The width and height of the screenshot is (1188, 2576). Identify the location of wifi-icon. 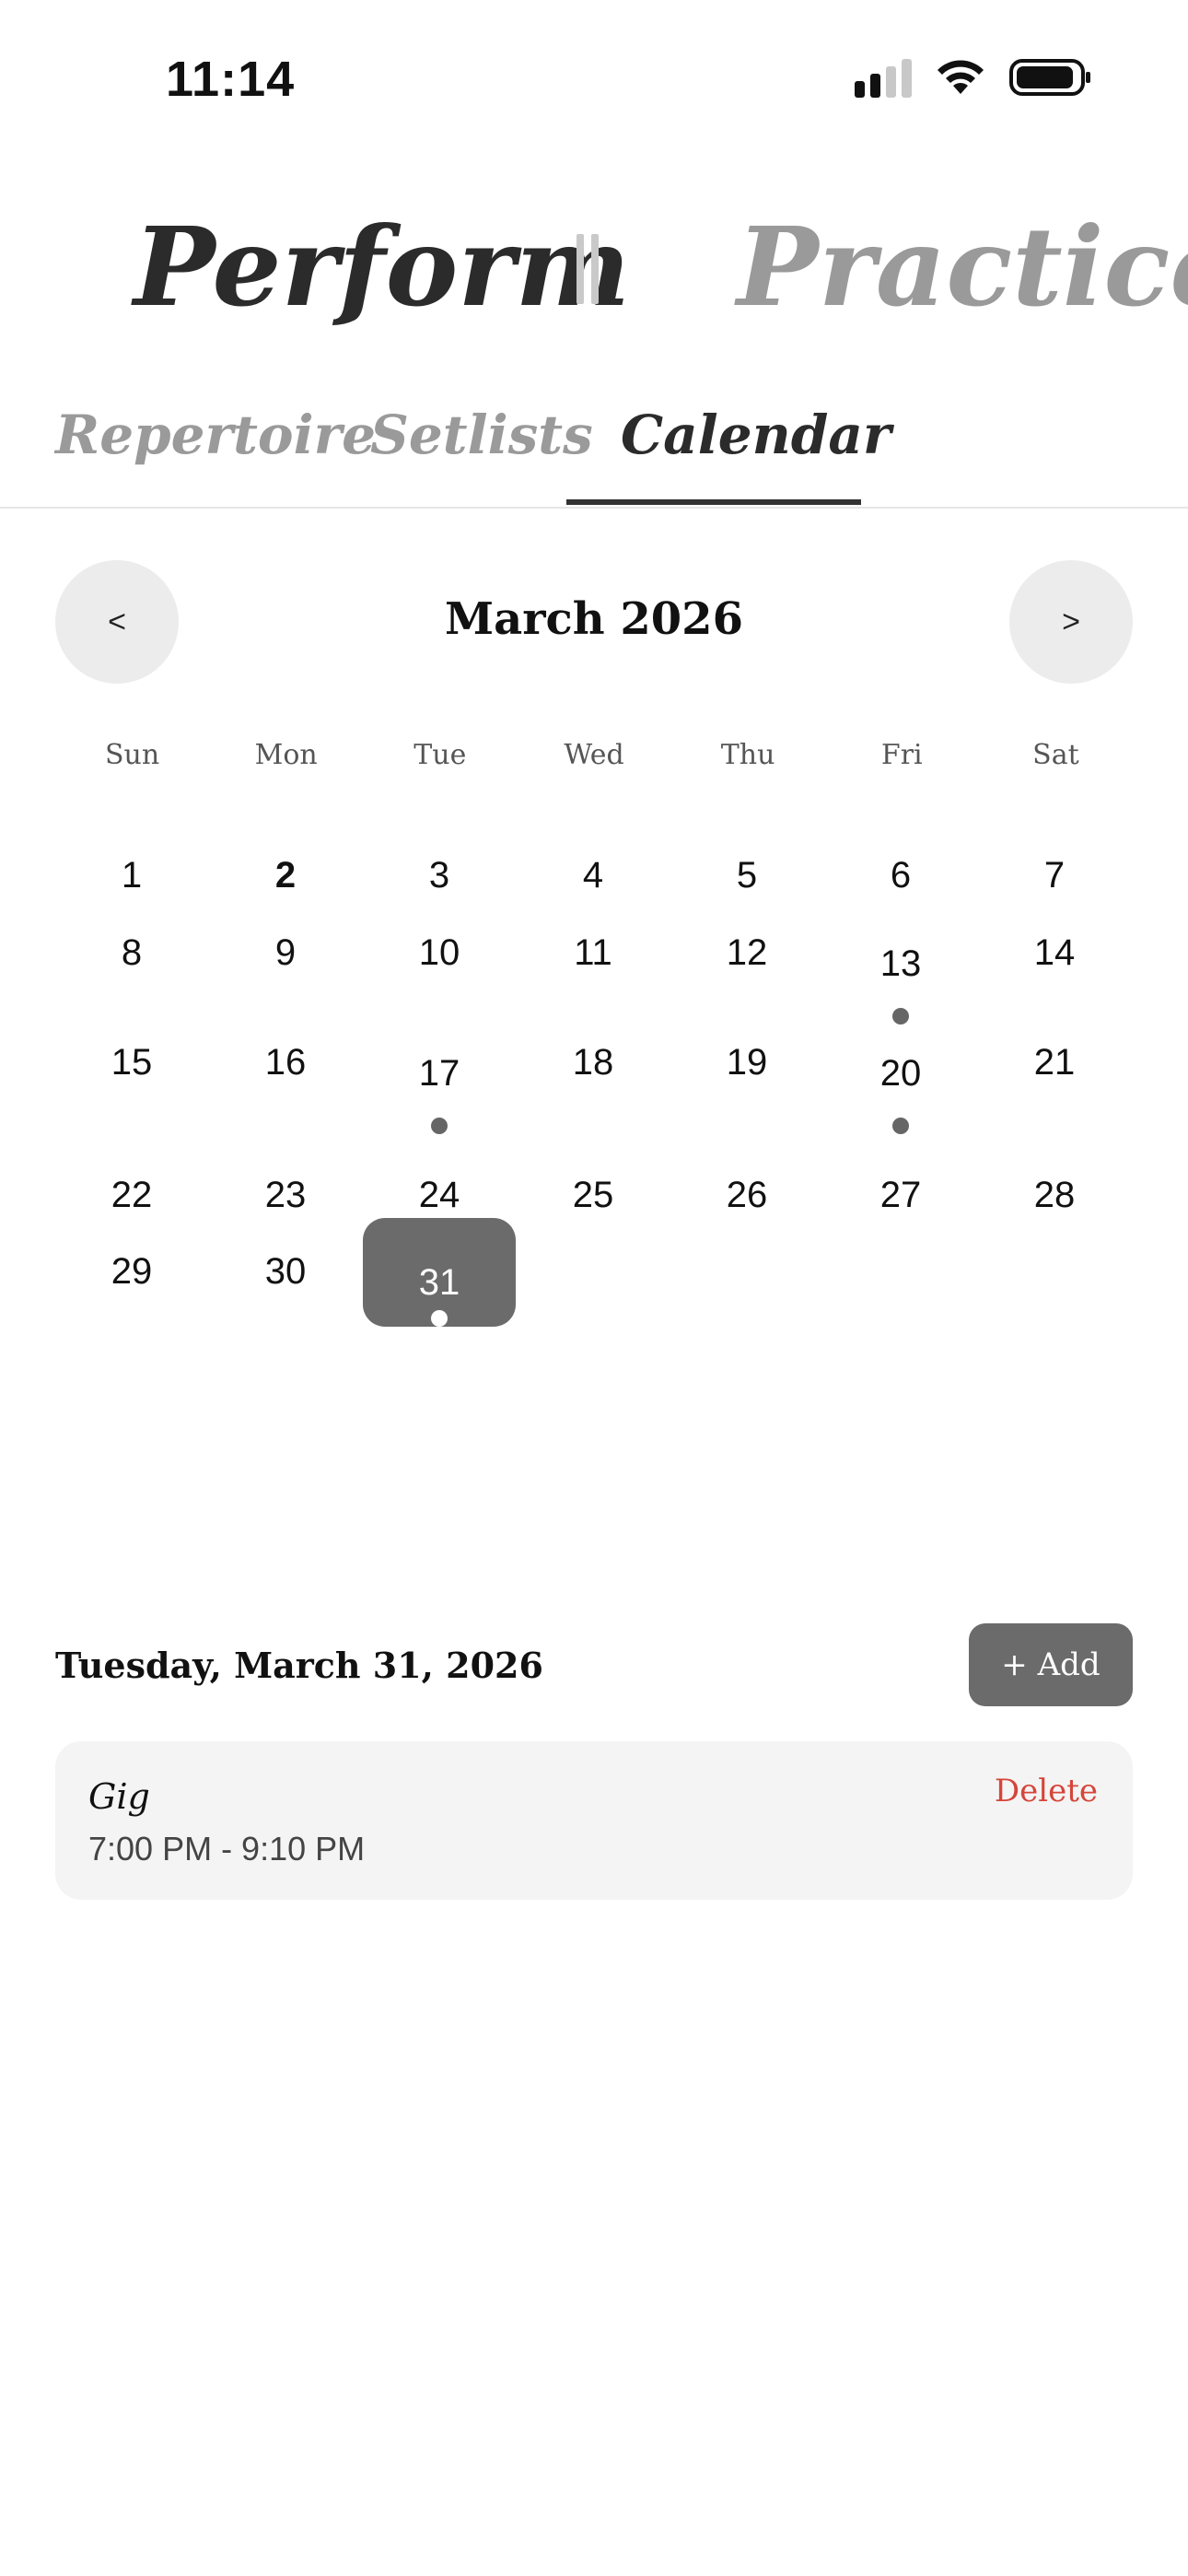
(961, 77).